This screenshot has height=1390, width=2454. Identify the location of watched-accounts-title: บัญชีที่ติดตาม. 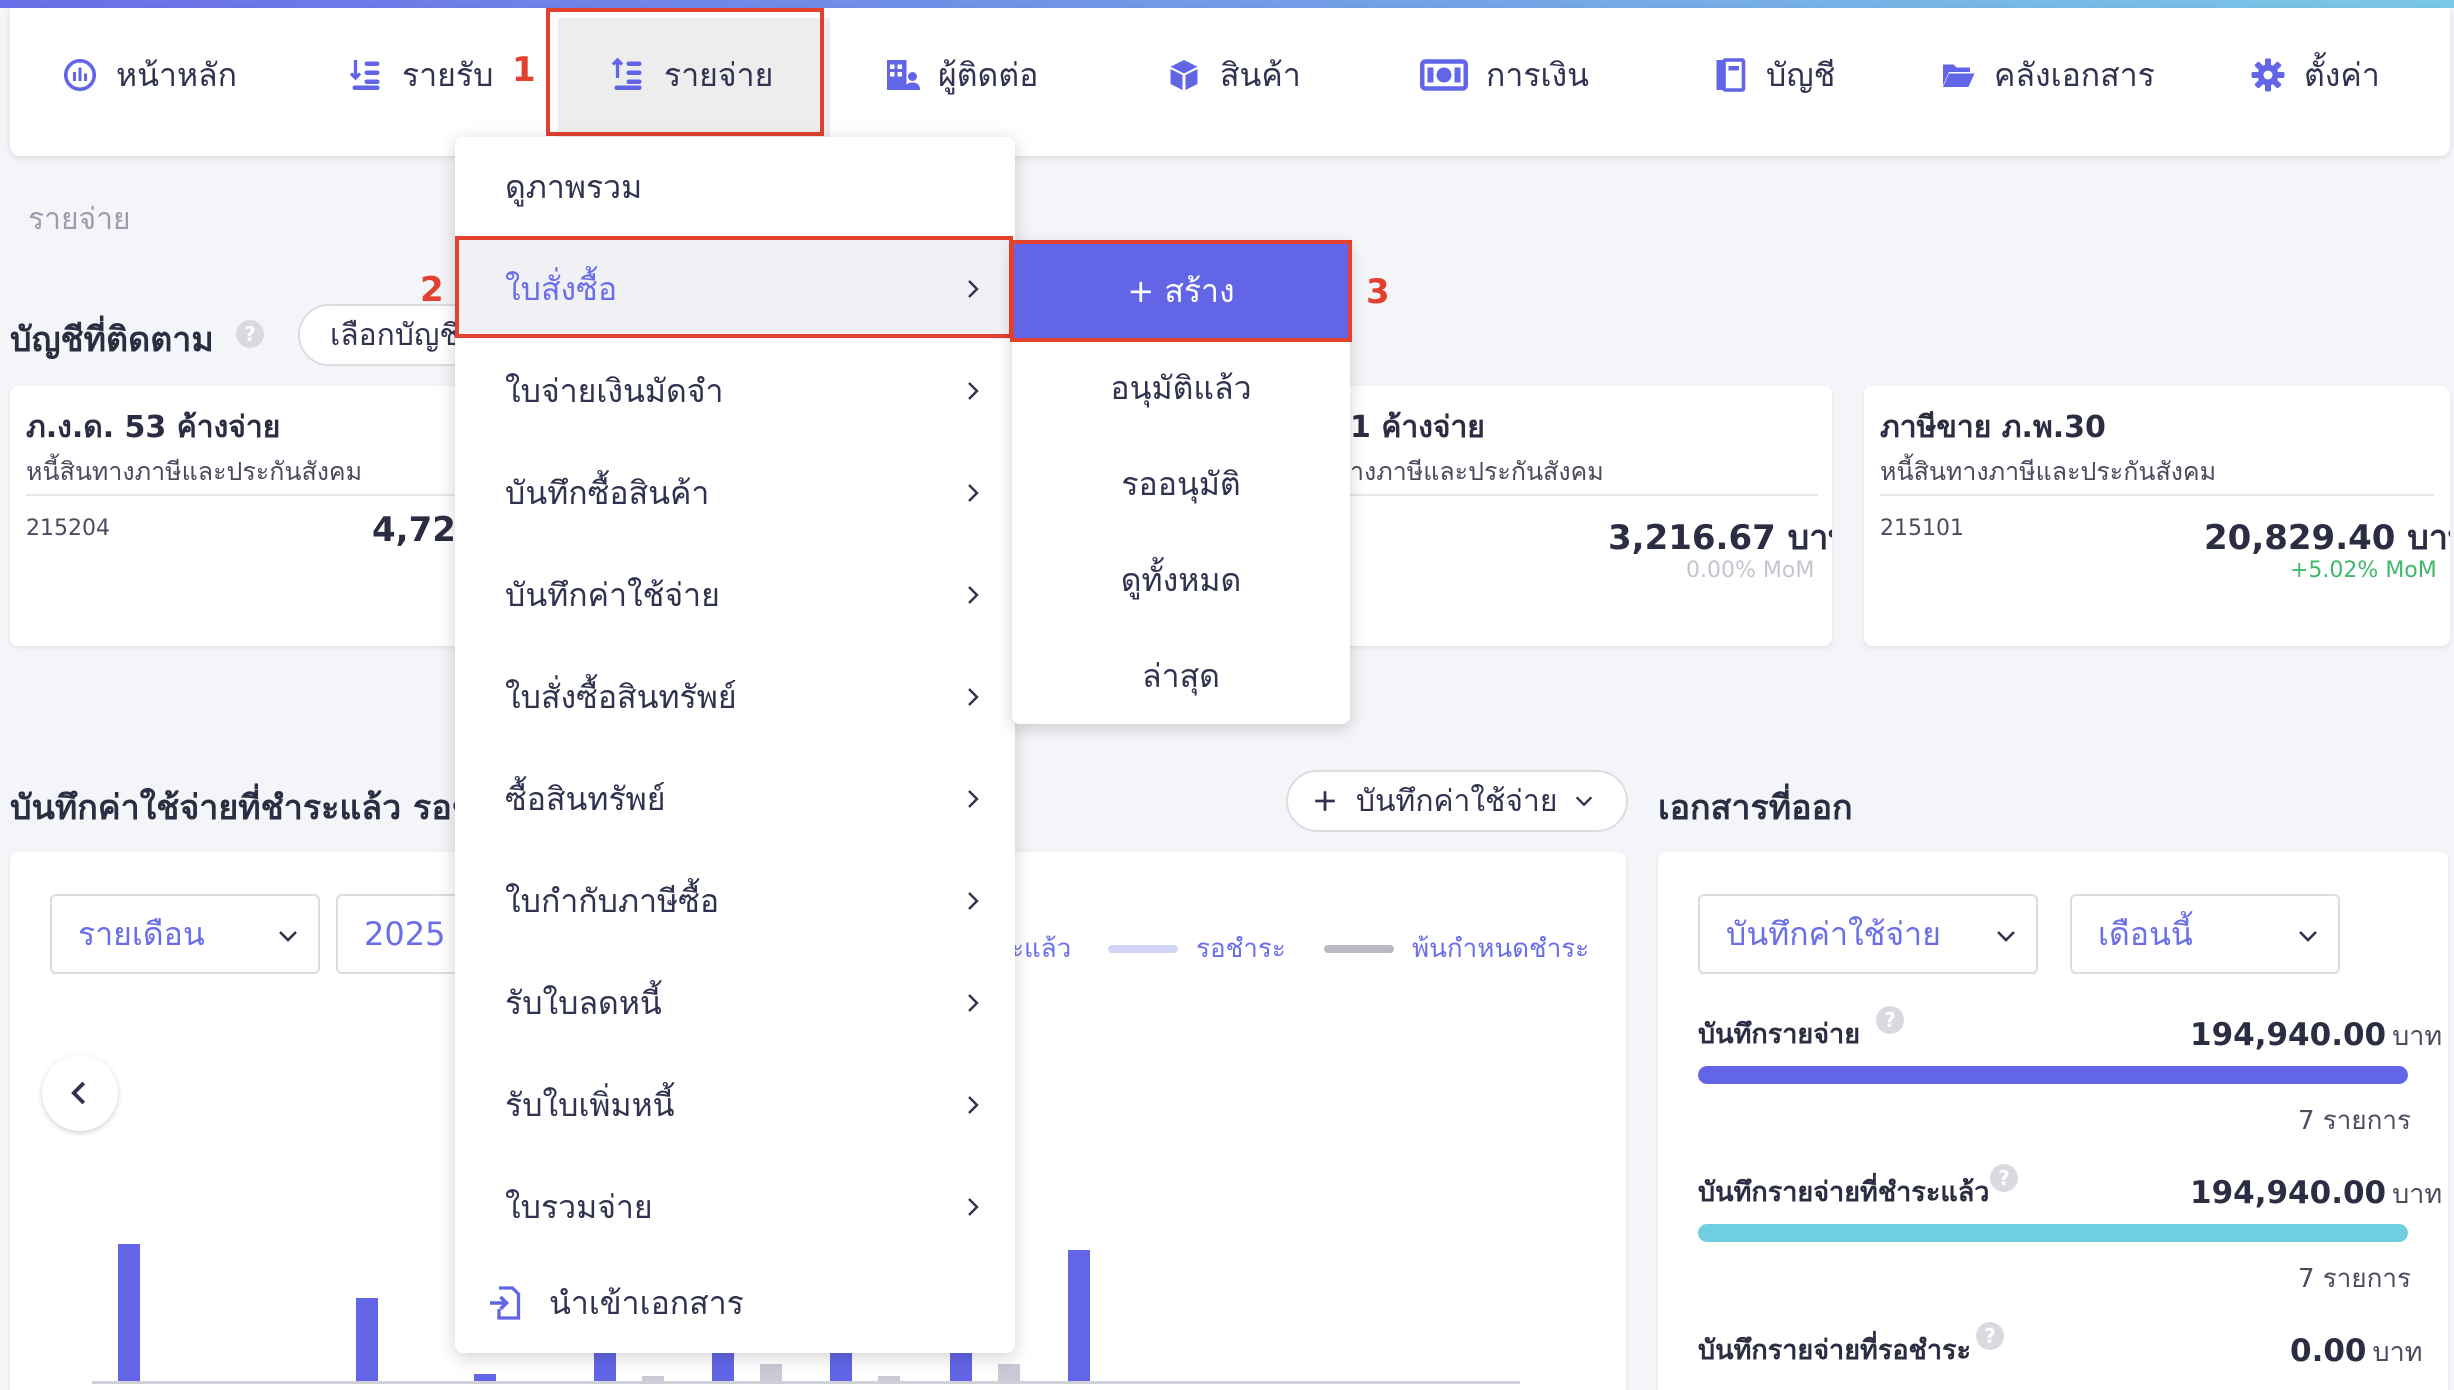
(112, 339).